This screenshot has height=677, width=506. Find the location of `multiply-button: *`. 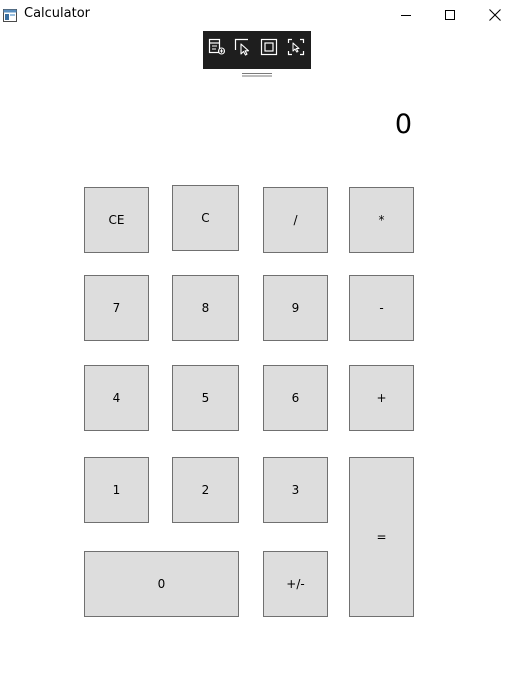

multiply-button: * is located at coordinates (381, 220).